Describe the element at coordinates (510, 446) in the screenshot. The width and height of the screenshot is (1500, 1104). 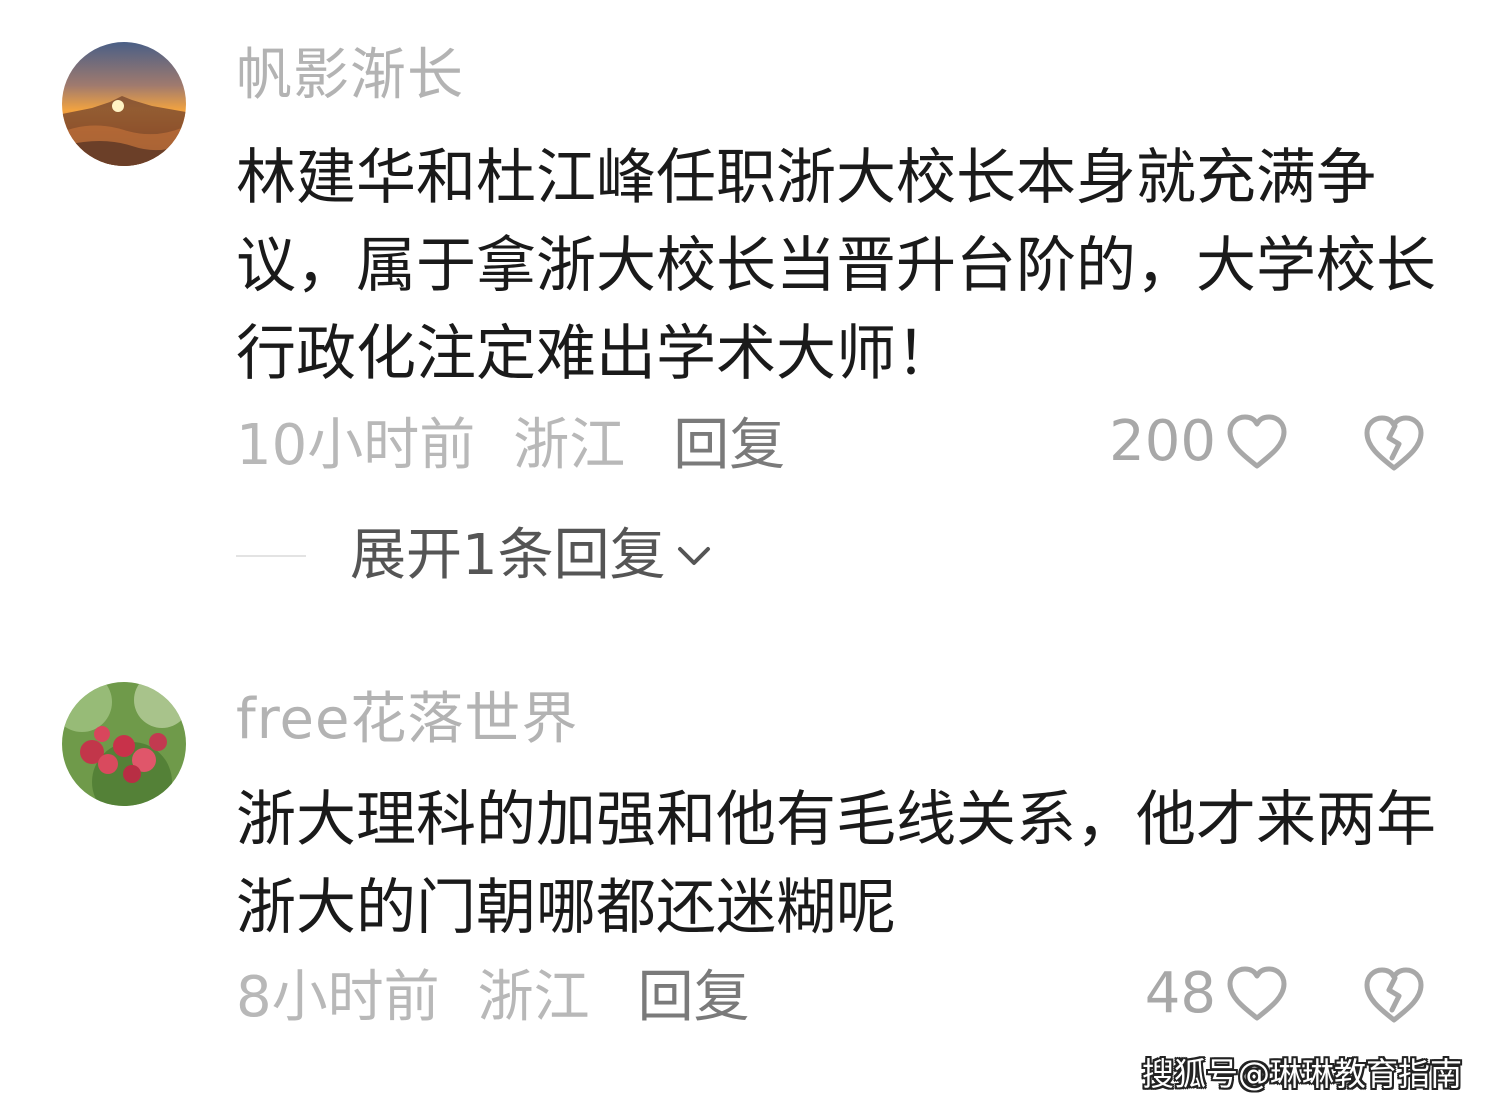
I see `comment-meta: 10小时前 浙江 回复` at that location.